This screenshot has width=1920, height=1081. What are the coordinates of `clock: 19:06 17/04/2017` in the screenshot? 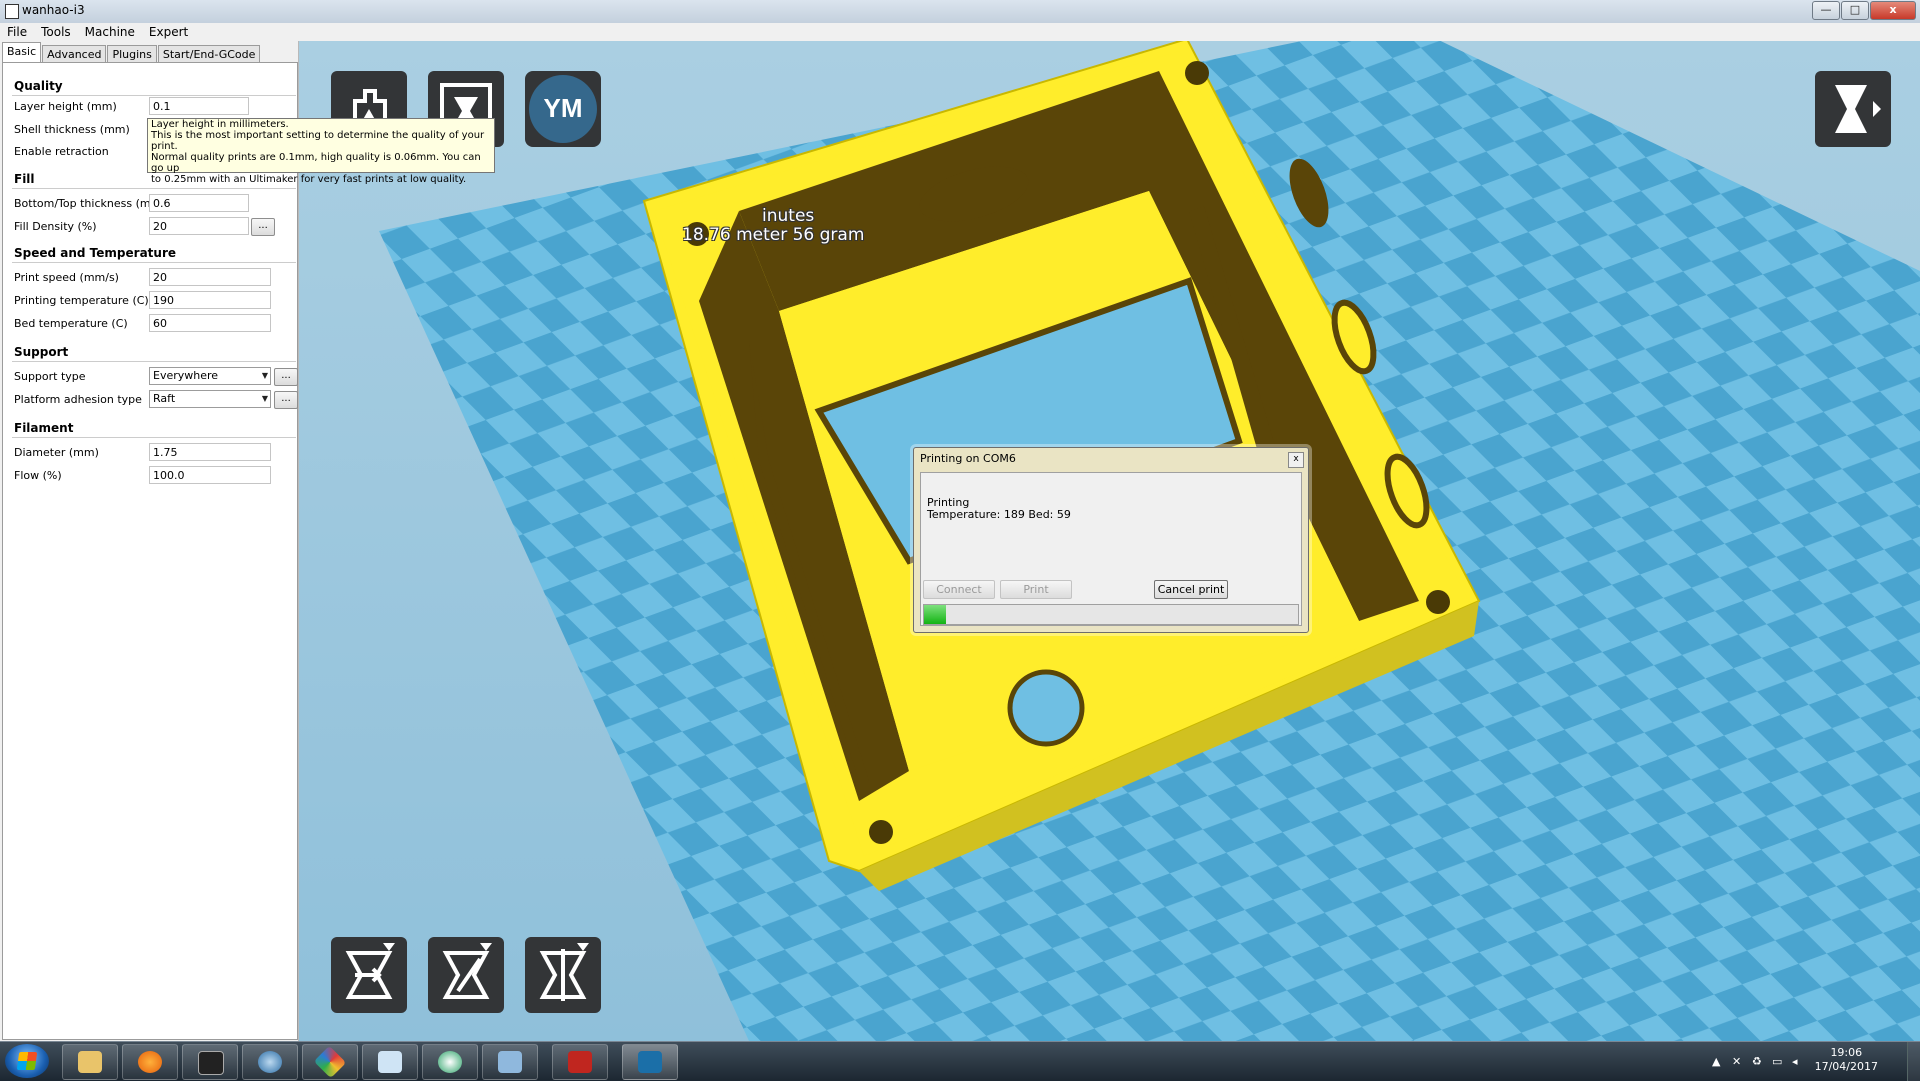 It's located at (1846, 1060).